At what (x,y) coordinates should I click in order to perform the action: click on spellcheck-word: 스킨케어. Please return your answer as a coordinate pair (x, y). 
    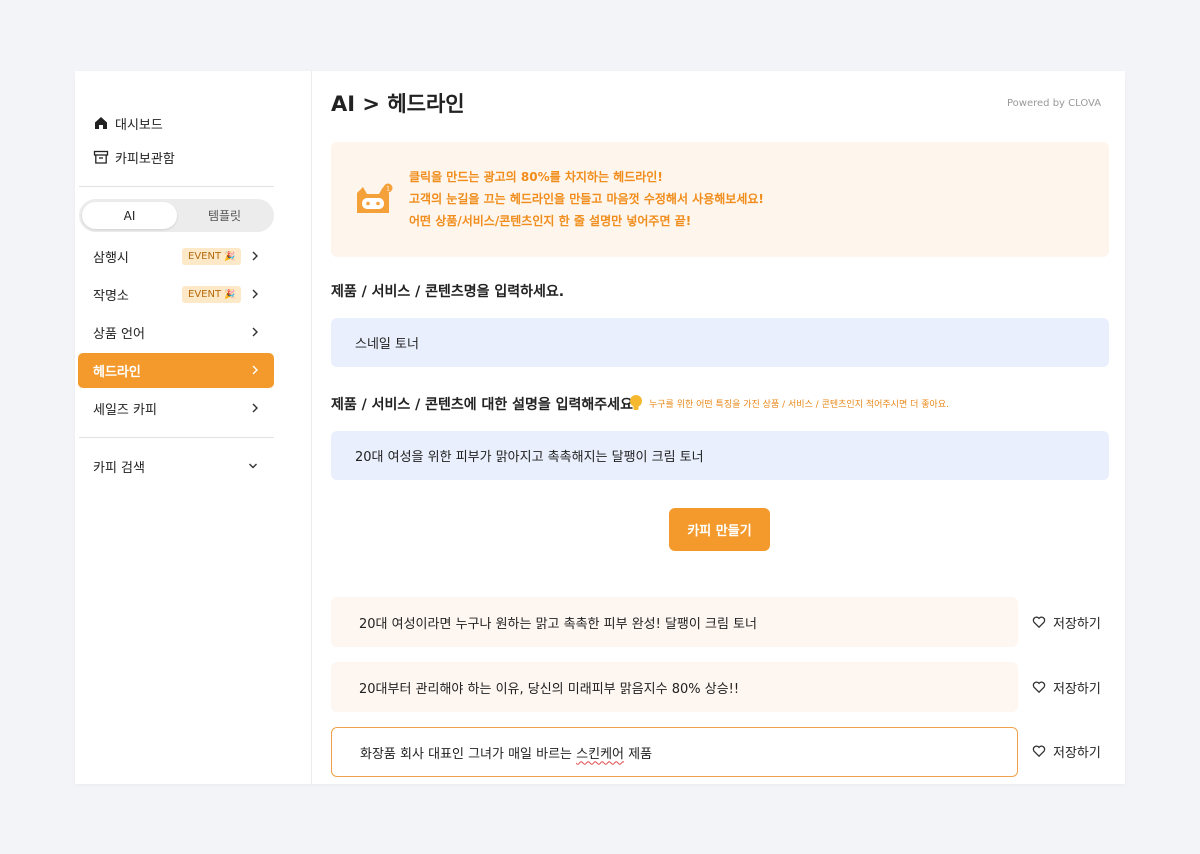
    Looking at the image, I should click on (600, 754).